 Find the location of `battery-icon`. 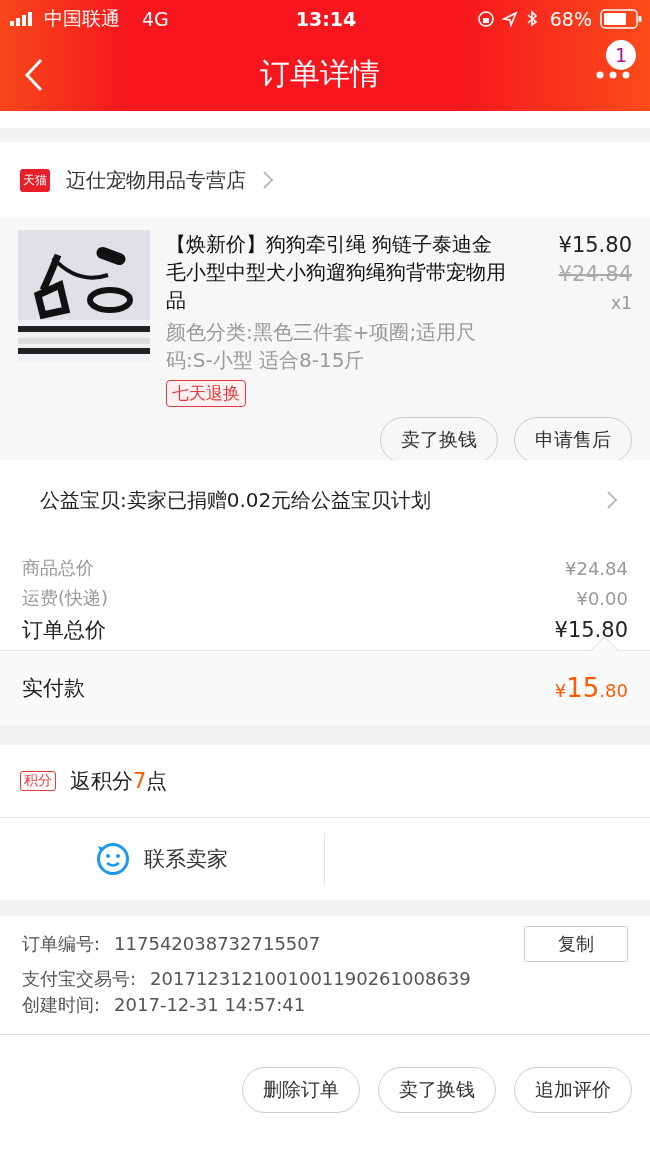

battery-icon is located at coordinates (621, 19).